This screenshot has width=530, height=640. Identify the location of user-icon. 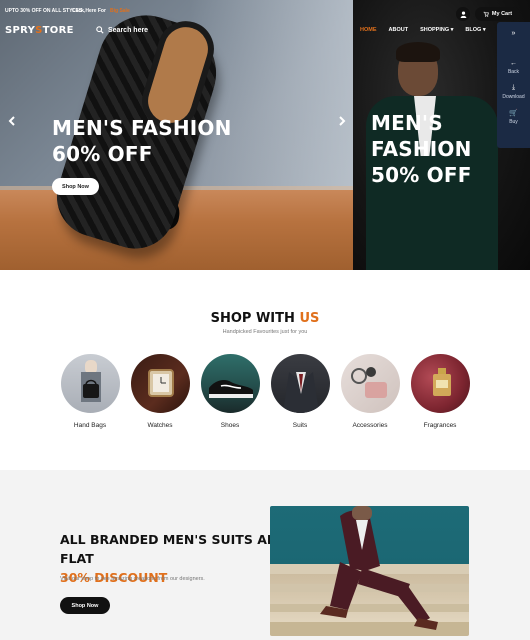
(463, 14).